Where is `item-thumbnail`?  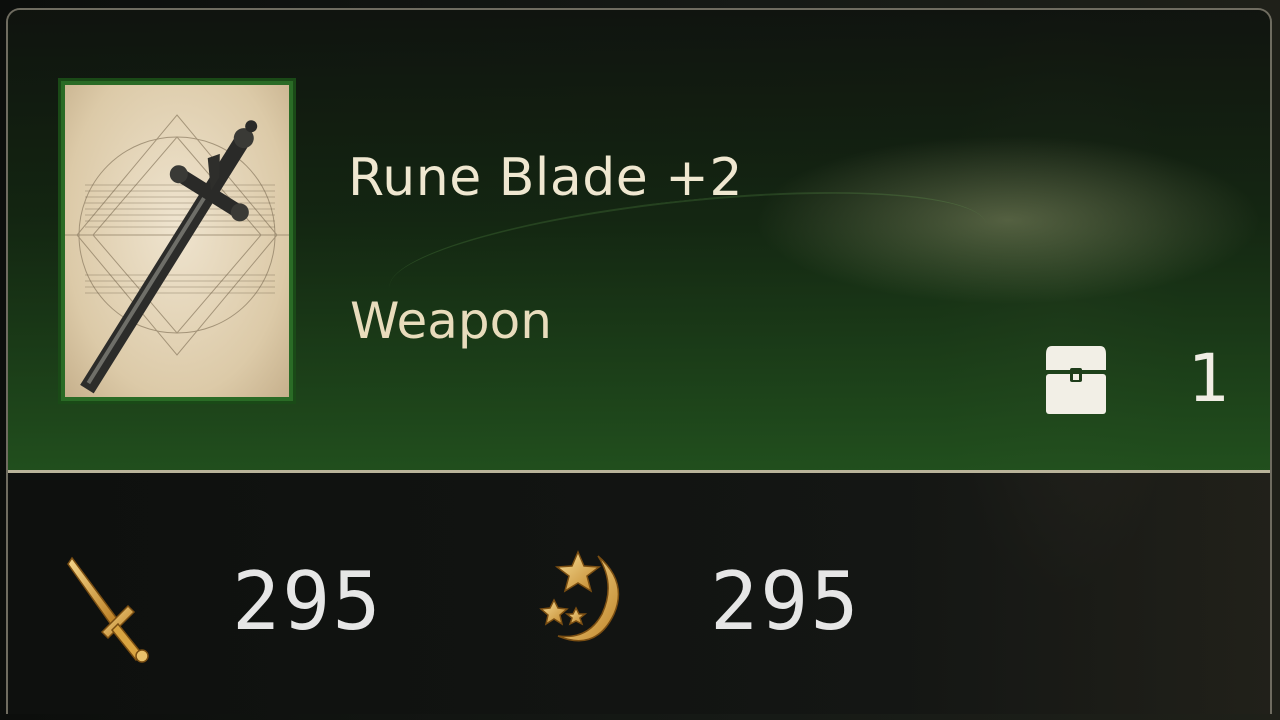 item-thumbnail is located at coordinates (177, 241).